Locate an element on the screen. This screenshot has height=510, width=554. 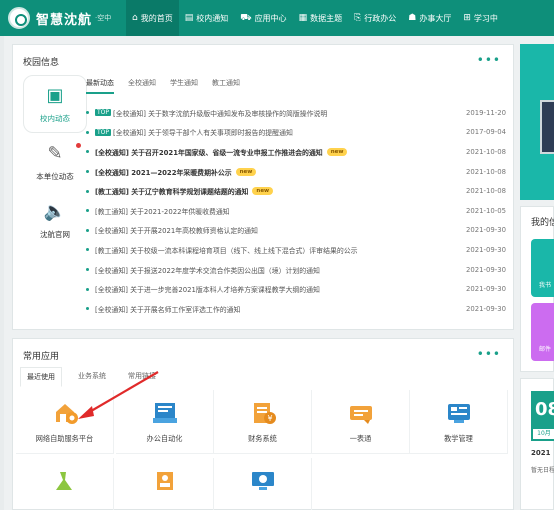
calendar-day: 08 is located at coordinates (544, 409).